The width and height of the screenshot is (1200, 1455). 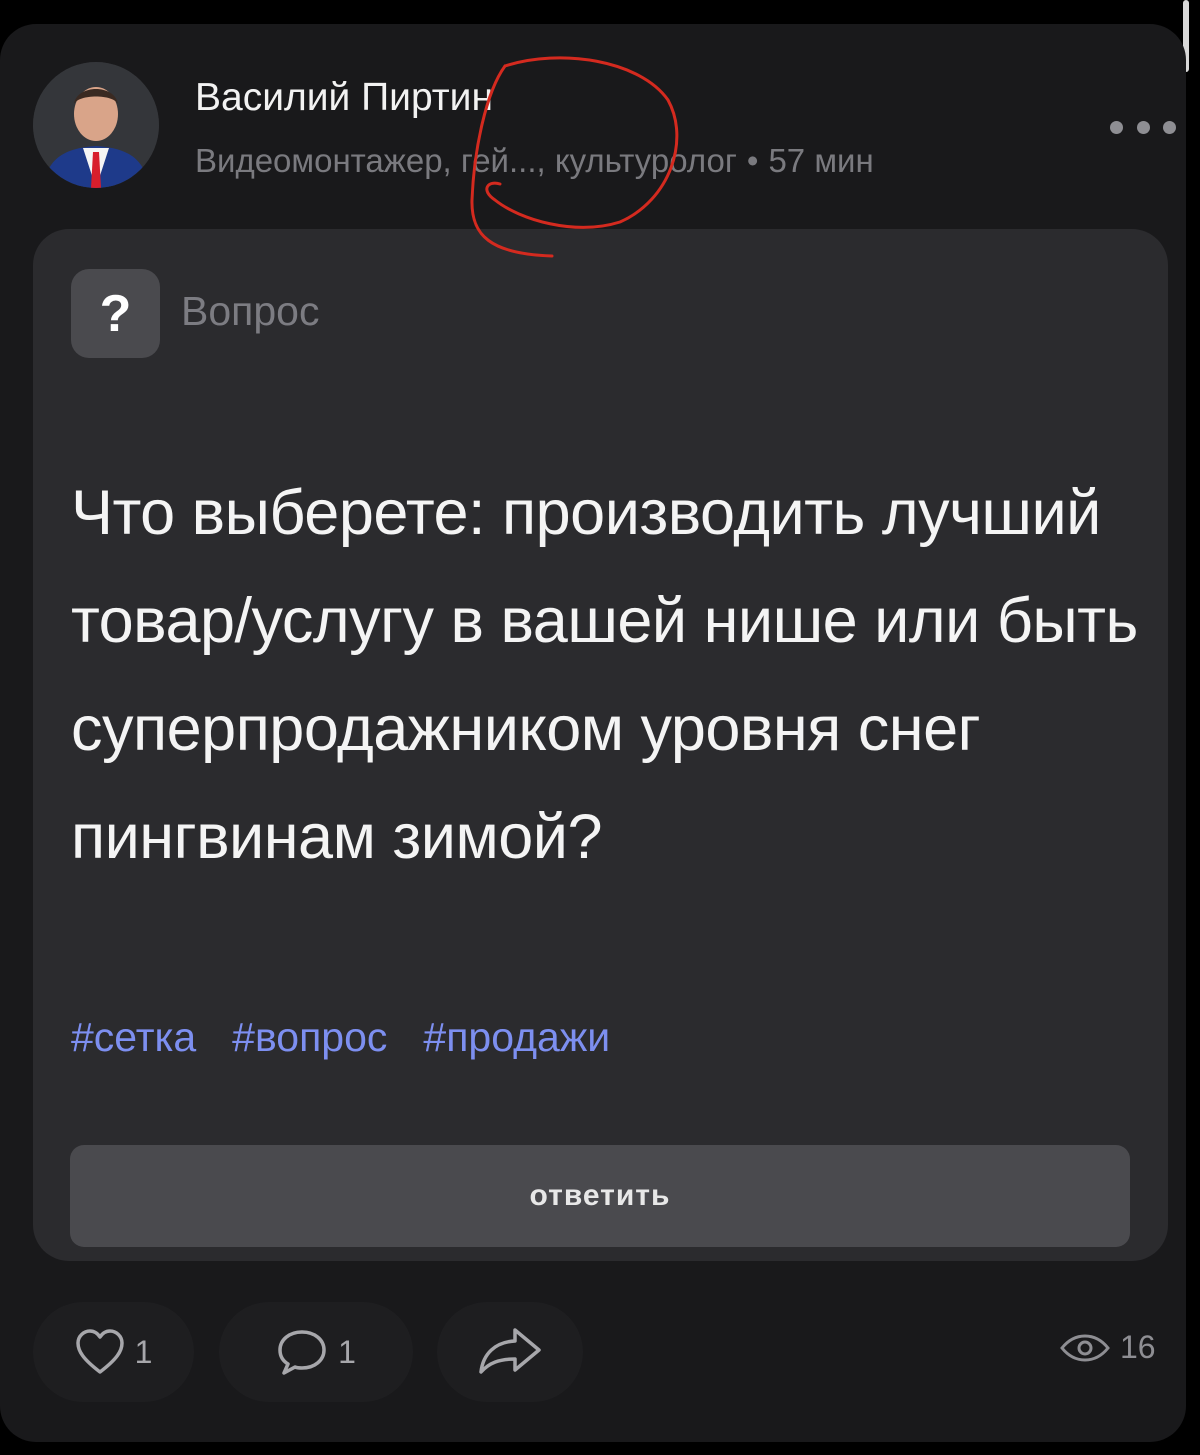 I want to click on tag-vopros: #вопрос, so click(x=309, y=1037).